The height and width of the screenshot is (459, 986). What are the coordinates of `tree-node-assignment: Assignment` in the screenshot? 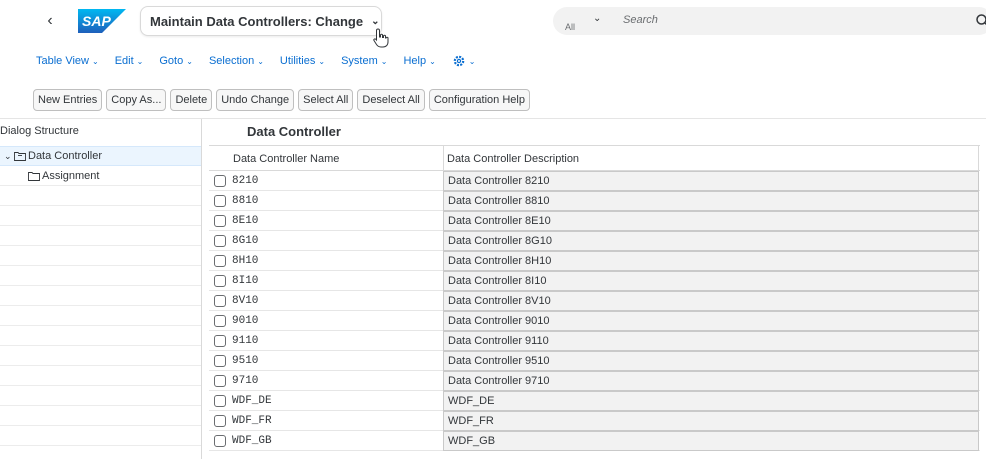 It's located at (100, 176).